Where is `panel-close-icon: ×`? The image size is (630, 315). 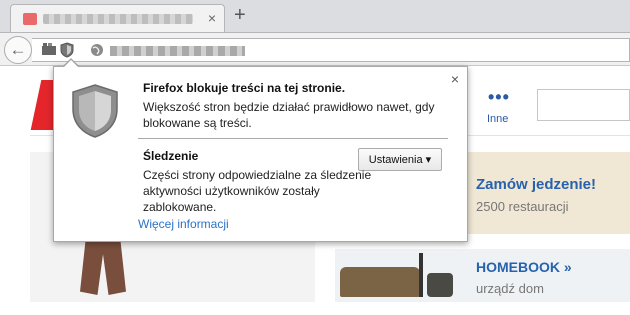 panel-close-icon: × is located at coordinates (455, 79).